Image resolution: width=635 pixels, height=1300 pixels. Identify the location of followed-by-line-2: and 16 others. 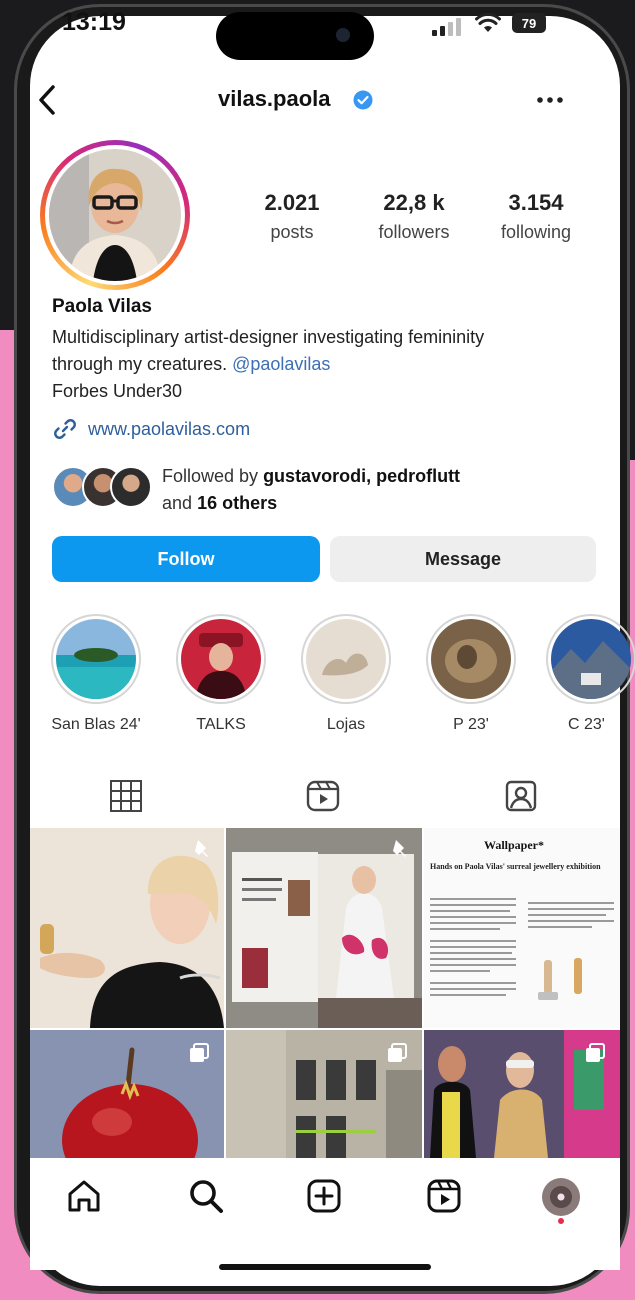
(311, 503).